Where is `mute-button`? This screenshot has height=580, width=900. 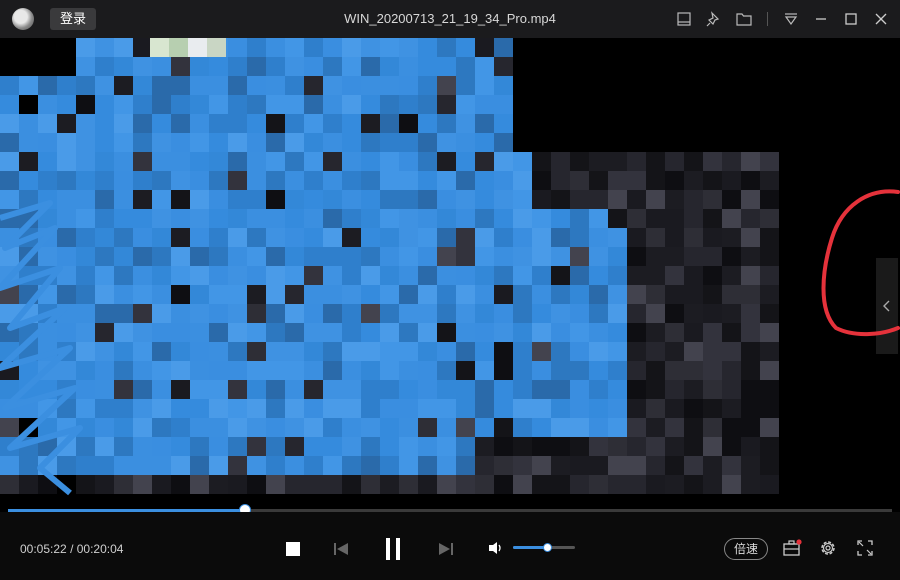 mute-button is located at coordinates (496, 548).